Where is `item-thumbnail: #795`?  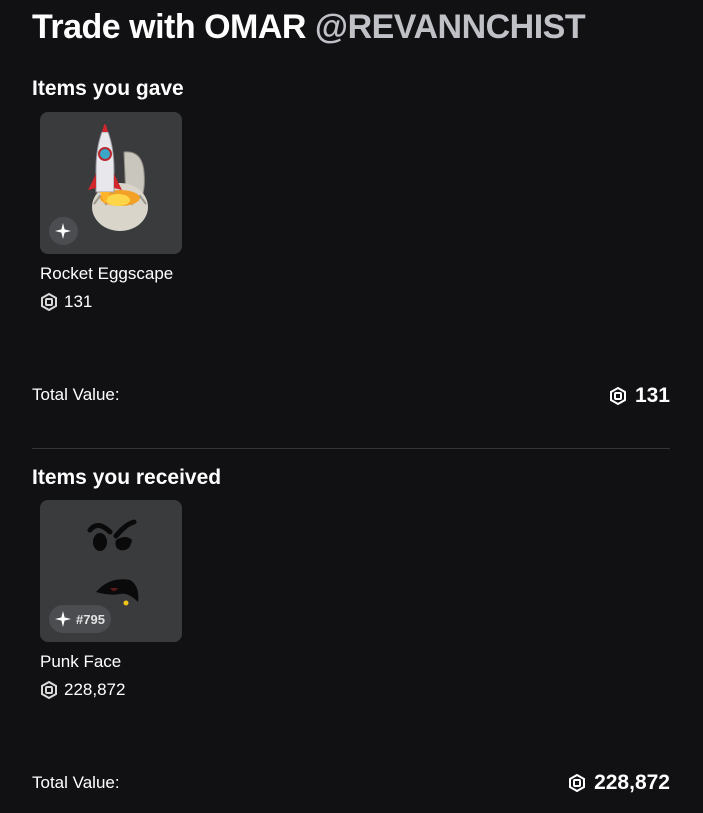
item-thumbnail: #795 is located at coordinates (111, 571).